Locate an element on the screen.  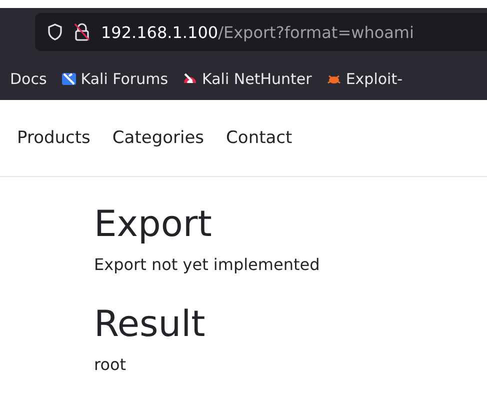
shield-icon is located at coordinates (55, 32).